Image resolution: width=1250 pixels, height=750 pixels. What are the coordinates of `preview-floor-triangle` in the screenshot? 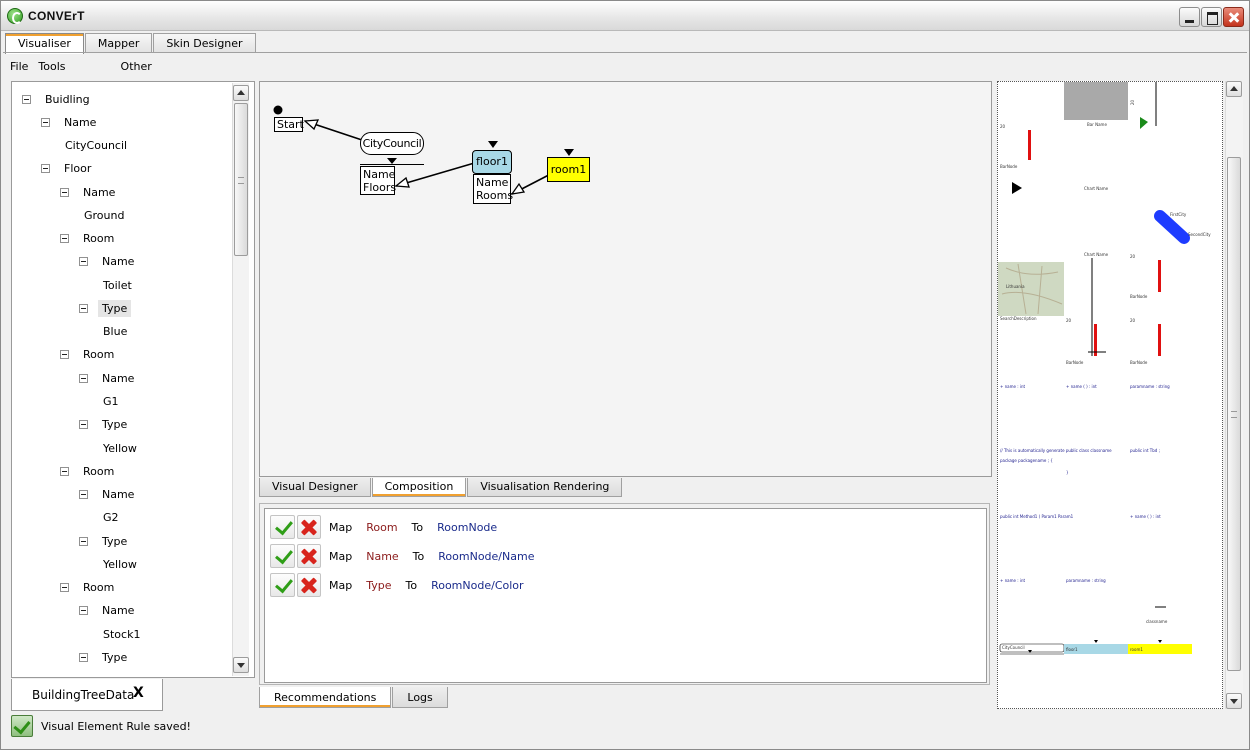 It's located at (1096, 641).